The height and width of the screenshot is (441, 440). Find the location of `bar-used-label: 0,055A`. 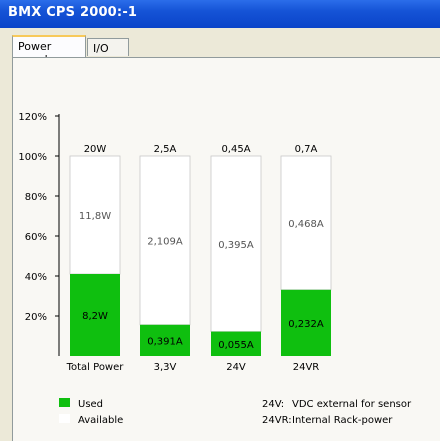

bar-used-label: 0,055A is located at coordinates (236, 345).